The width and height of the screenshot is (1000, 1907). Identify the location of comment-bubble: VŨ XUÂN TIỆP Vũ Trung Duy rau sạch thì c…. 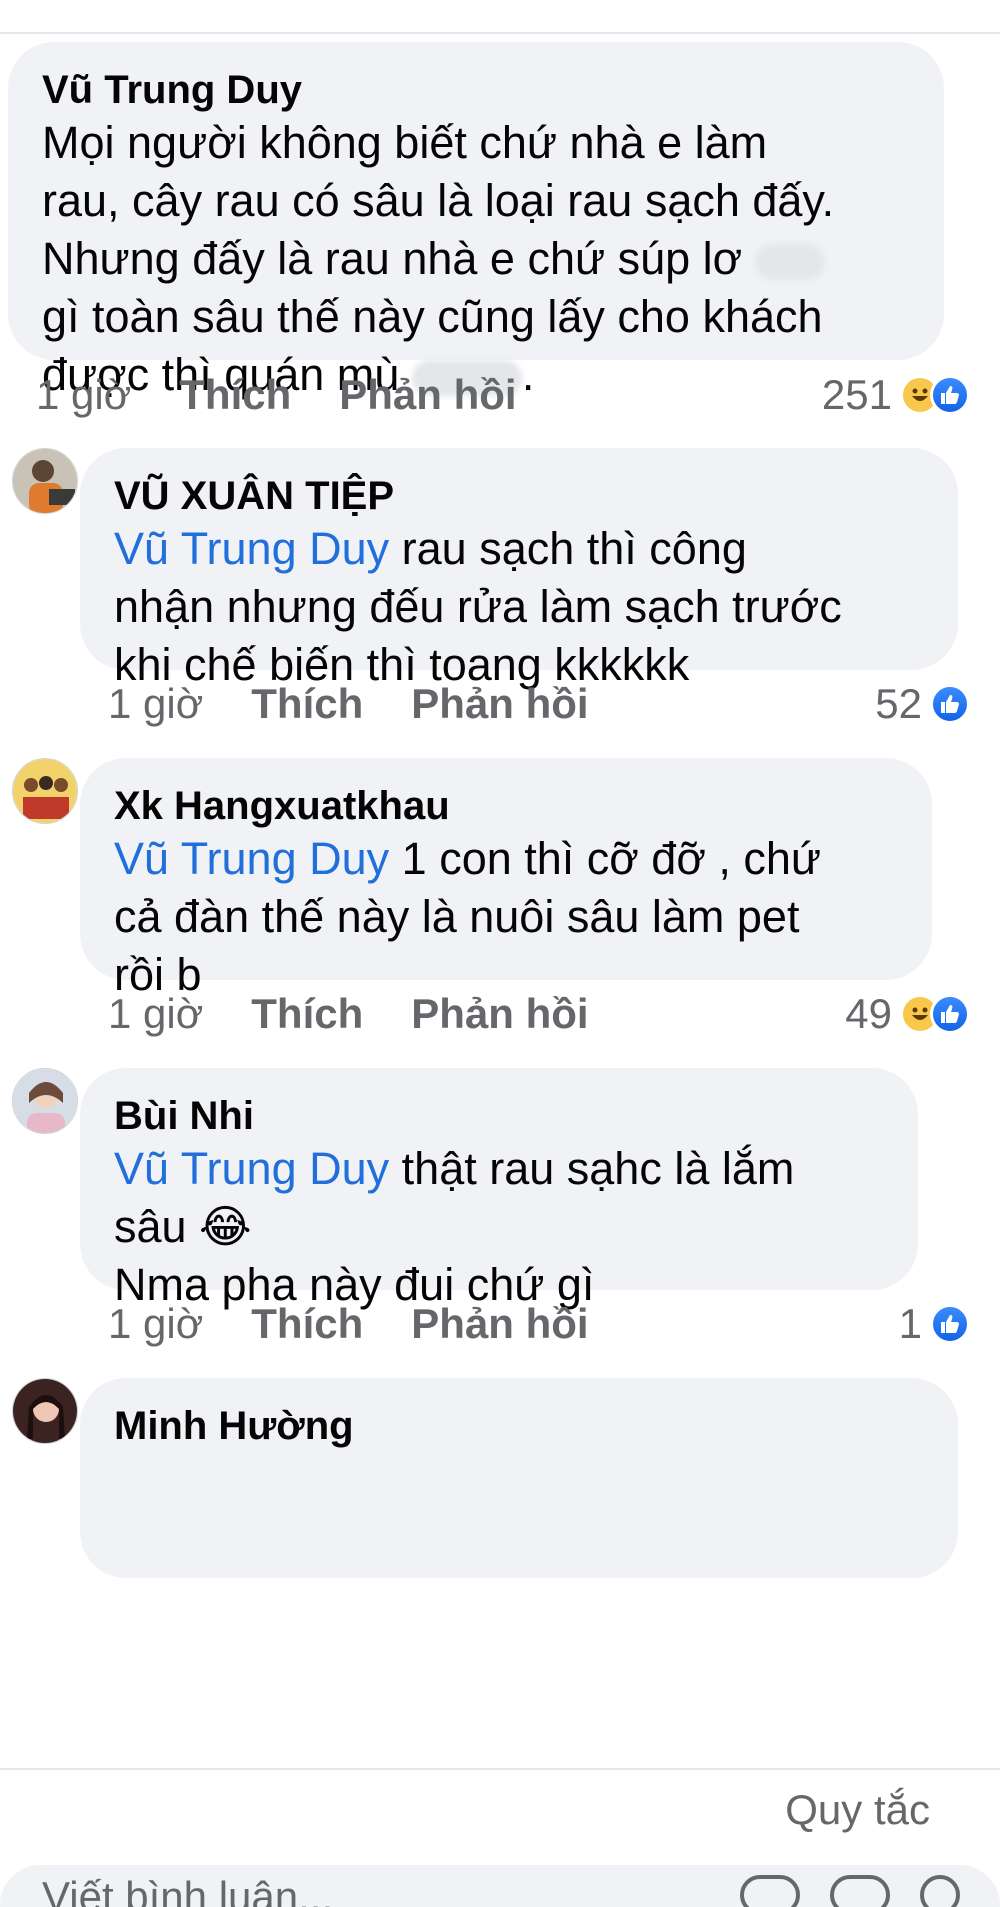
(519, 569).